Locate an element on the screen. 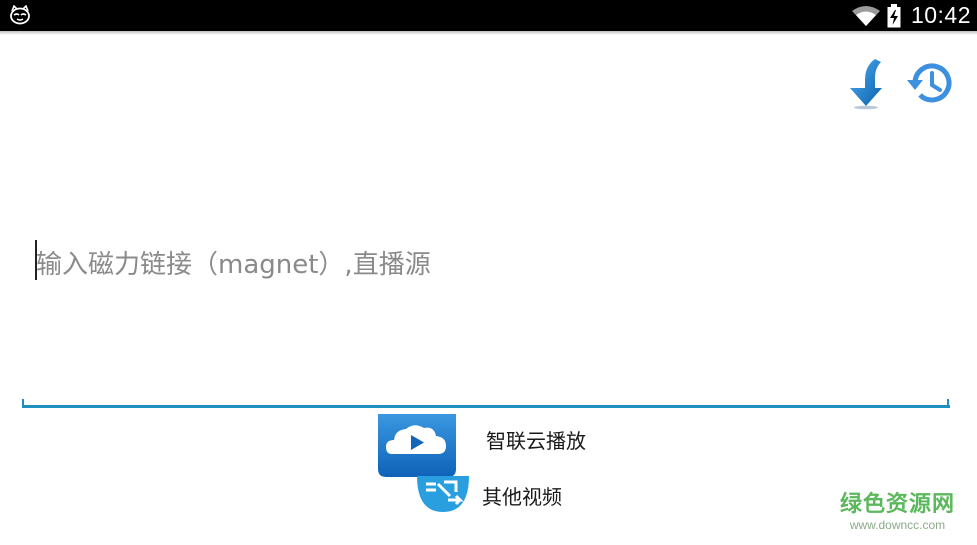 This screenshot has width=977, height=545. cat-face-icon is located at coordinates (20, 15).